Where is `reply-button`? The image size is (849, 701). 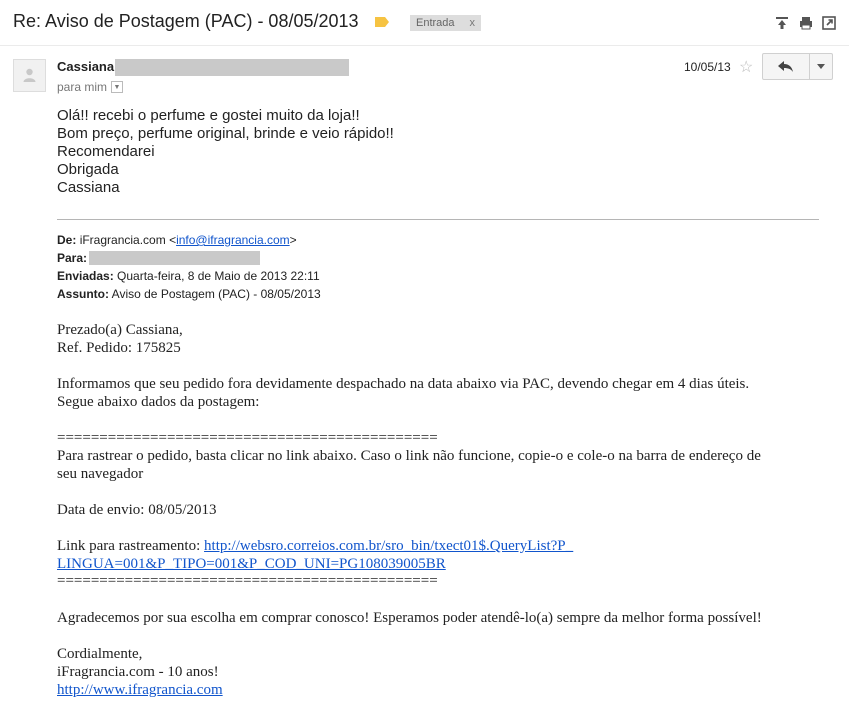
reply-button is located at coordinates (786, 66).